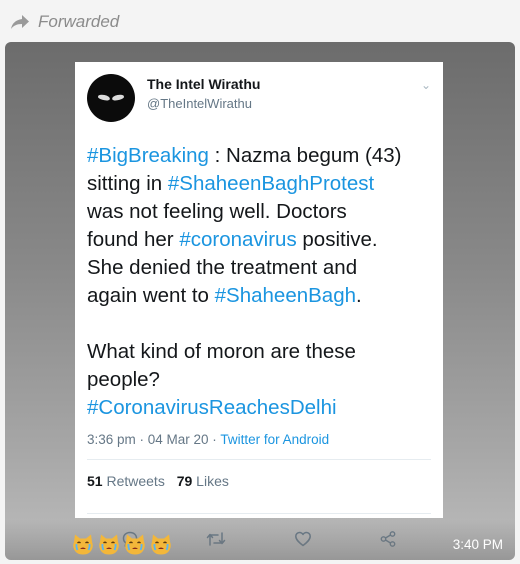 The width and height of the screenshot is (520, 564). Describe the element at coordinates (154, 439) in the screenshot. I see `tweet-timestamp: 3:36 pm · 04 Mar 20 ·` at that location.